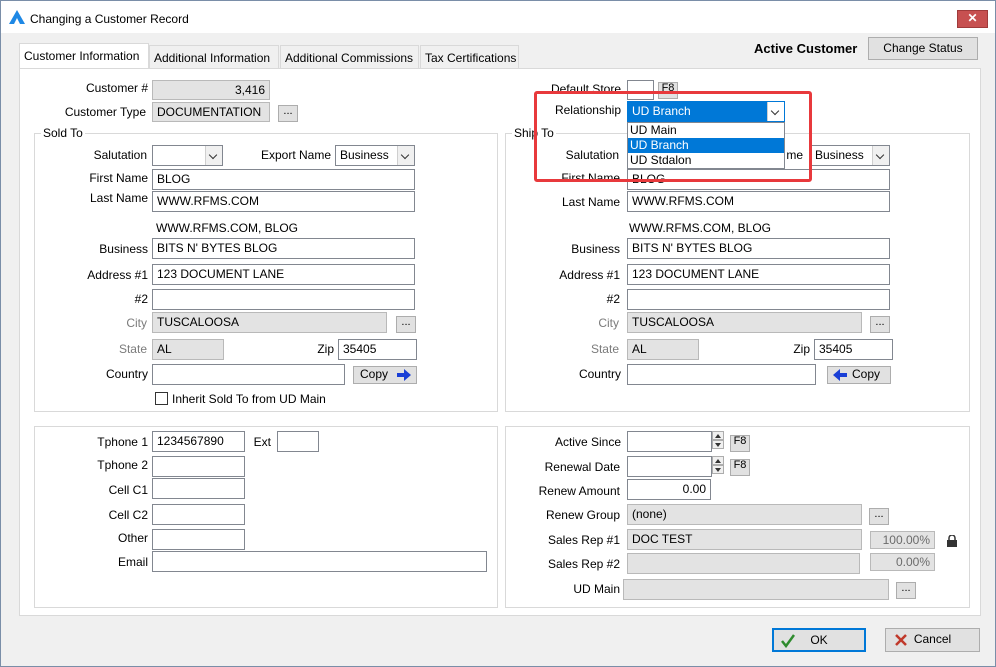 This screenshot has height=667, width=996. Describe the element at coordinates (740, 467) in the screenshot. I see `renewal-date-f8-button: F8` at that location.